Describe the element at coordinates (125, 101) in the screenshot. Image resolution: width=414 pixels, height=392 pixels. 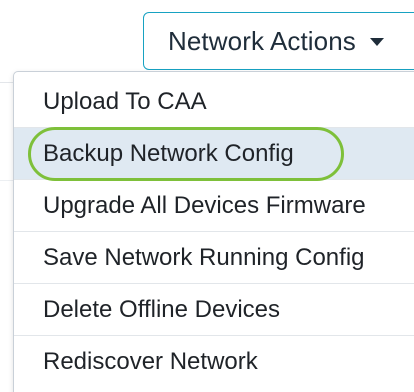
I see `menu-item-label: Upload To CAA` at that location.